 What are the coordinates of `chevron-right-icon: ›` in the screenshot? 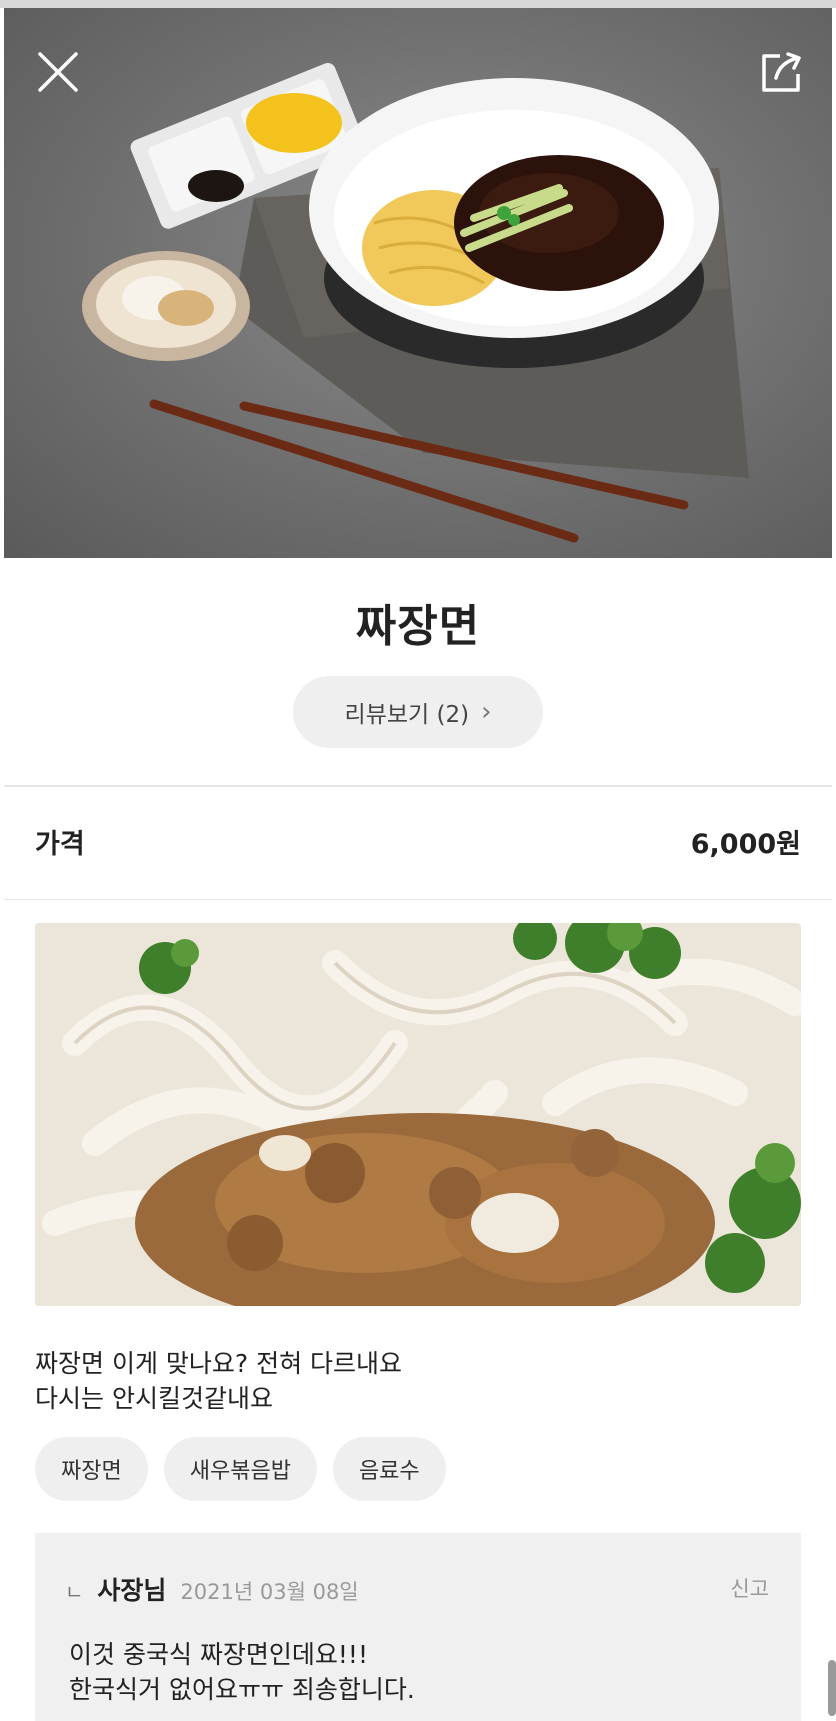 It's located at (486, 712).